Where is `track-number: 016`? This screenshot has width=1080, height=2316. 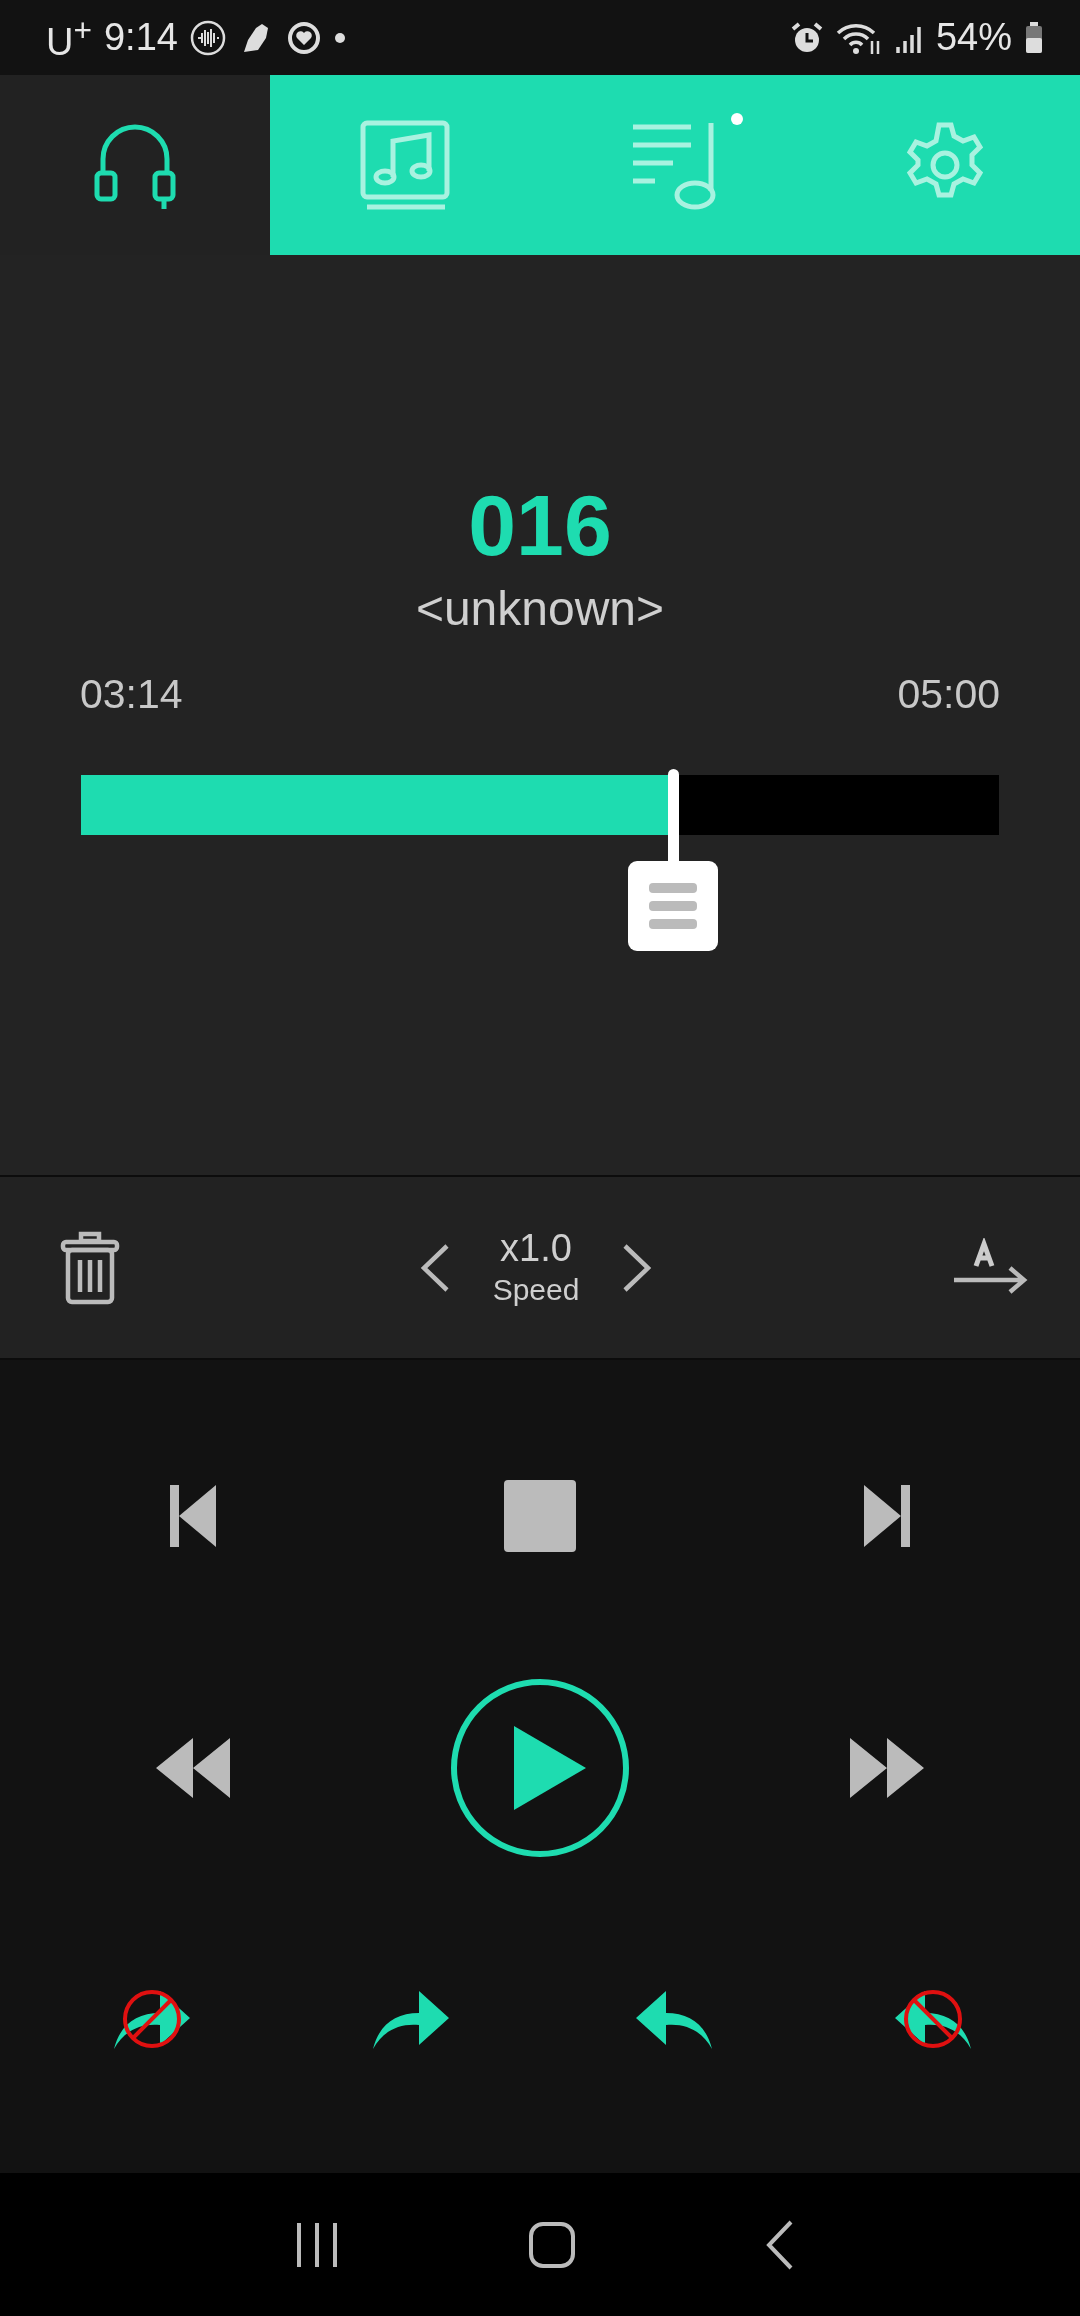
track-number: 016 is located at coordinates (540, 525).